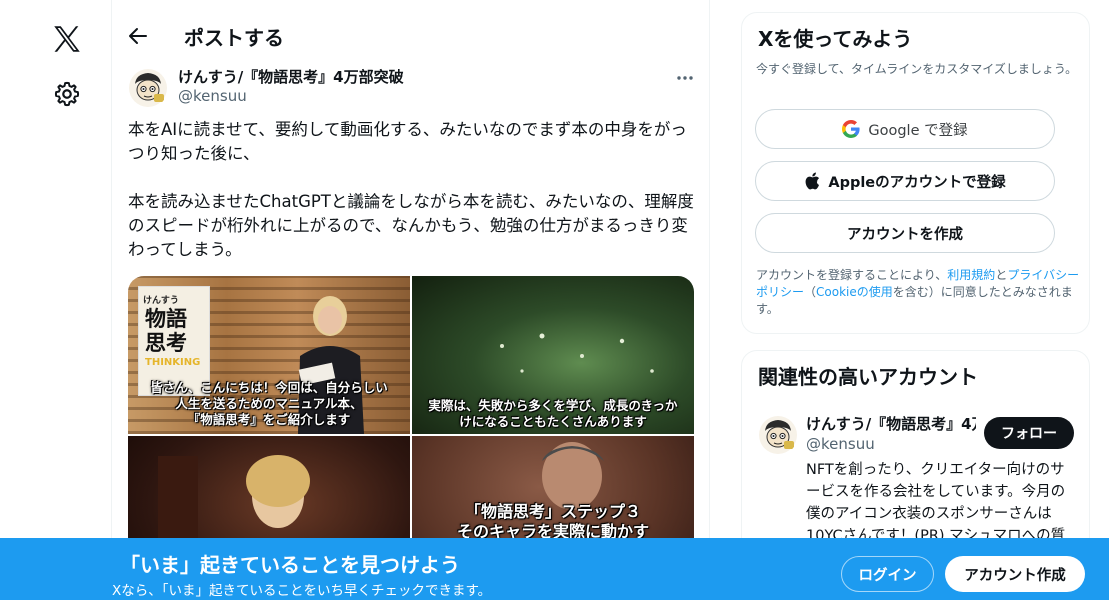 The image size is (1109, 600). I want to click on related-name: けんすう/『物語思考』4万部突破, so click(891, 423).